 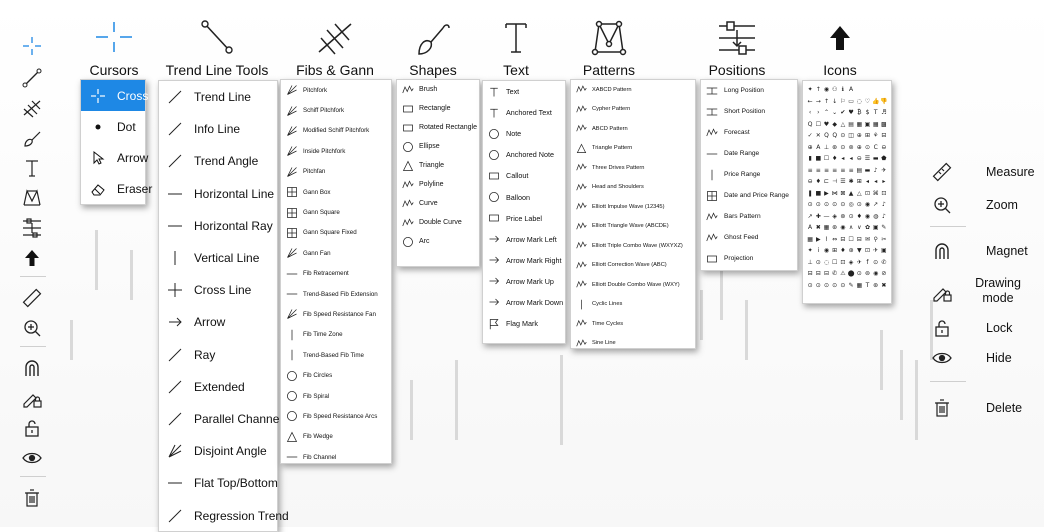 What do you see at coordinates (32, 78) in the screenshot?
I see `trend-line-icon` at bounding box center [32, 78].